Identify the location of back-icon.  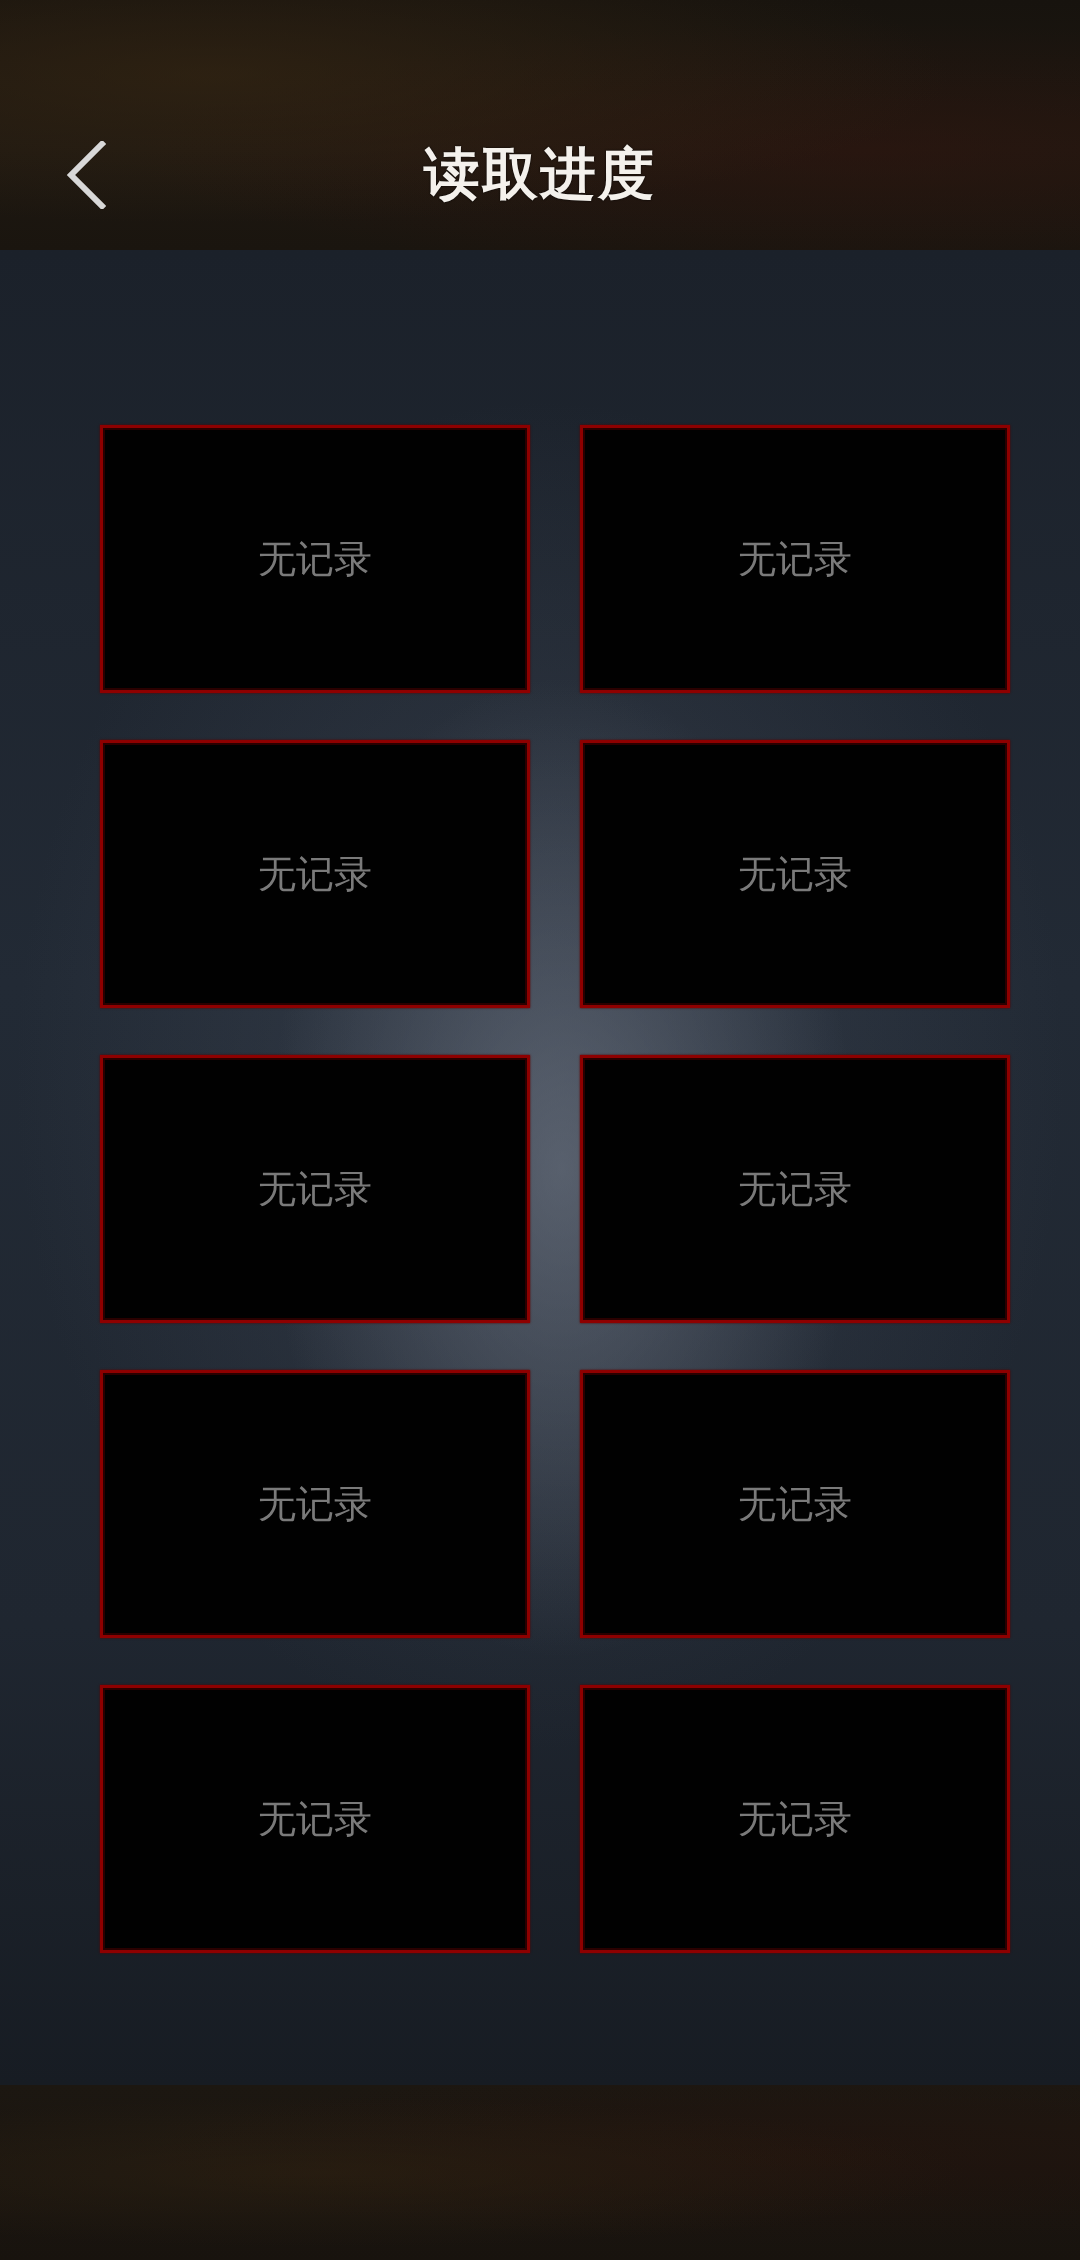
(86, 175).